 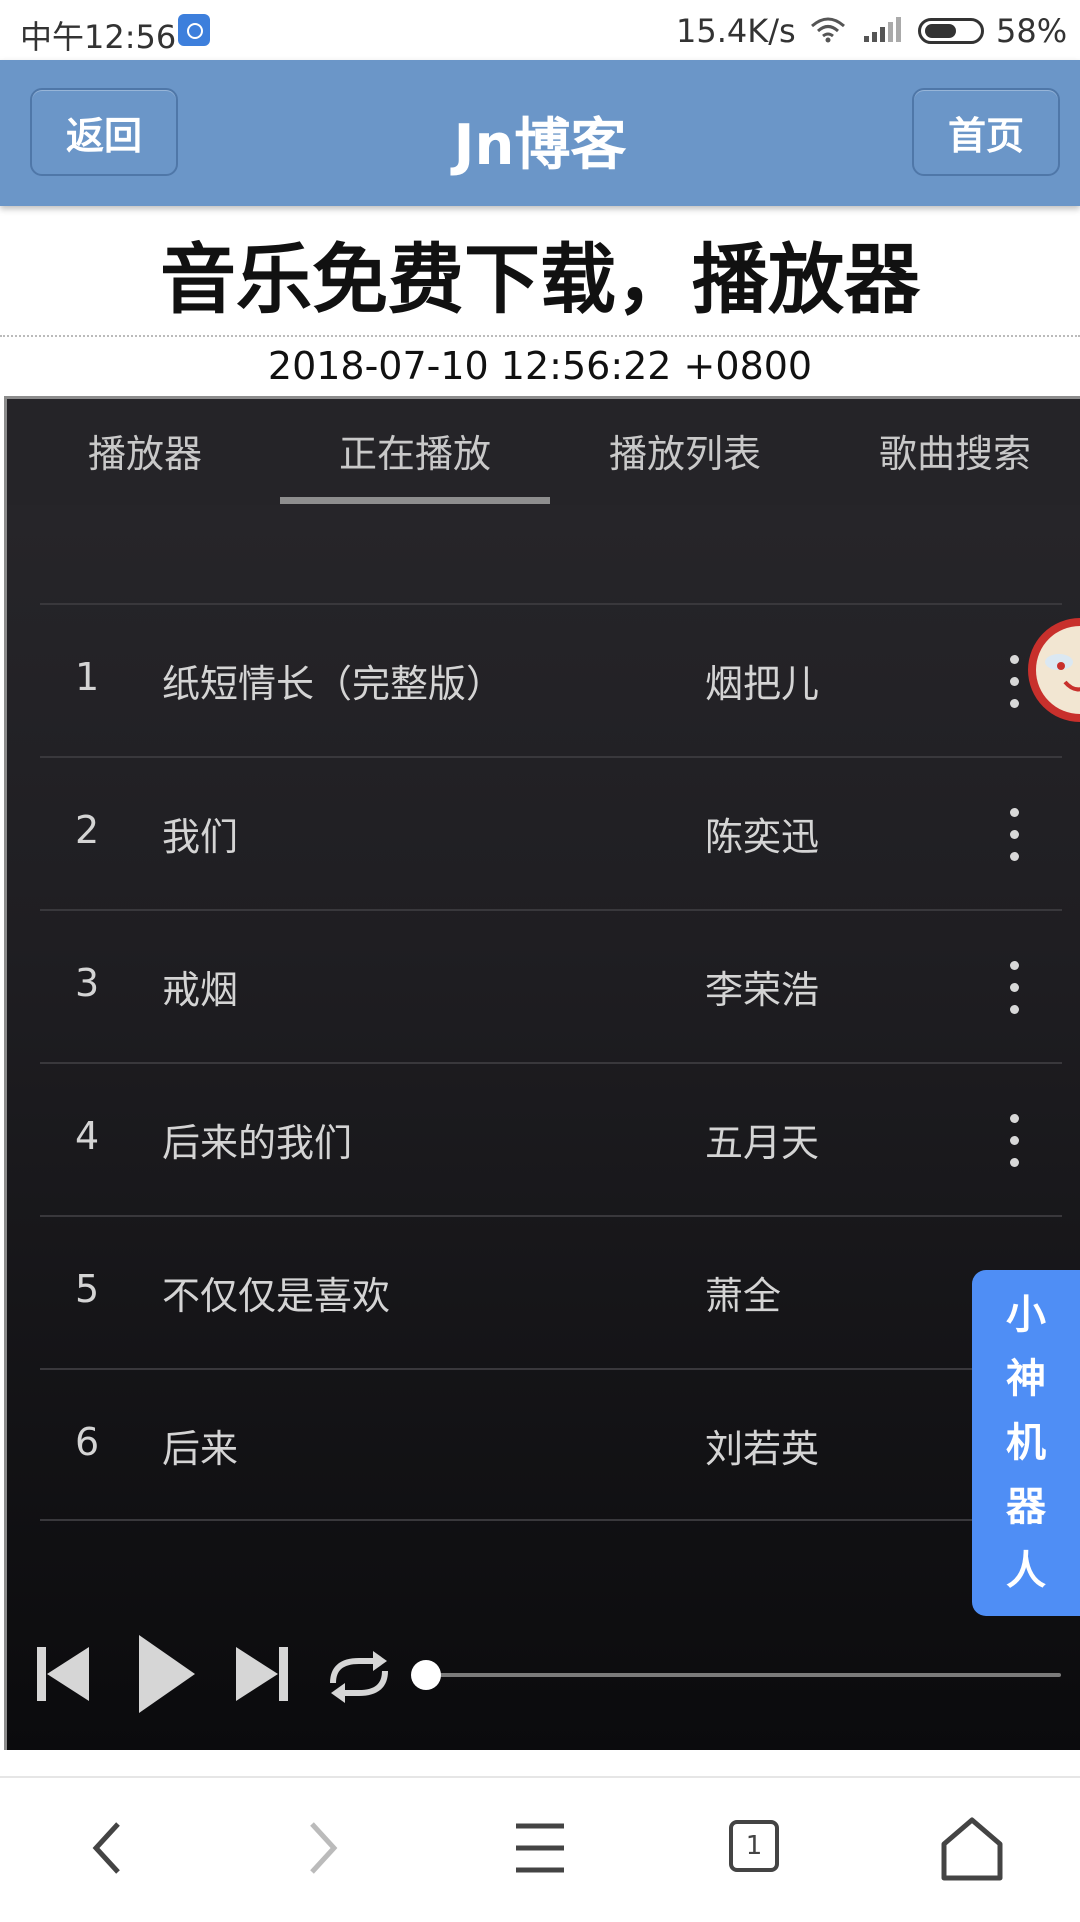 What do you see at coordinates (87, 830) in the screenshot?
I see `song-number: 2` at bounding box center [87, 830].